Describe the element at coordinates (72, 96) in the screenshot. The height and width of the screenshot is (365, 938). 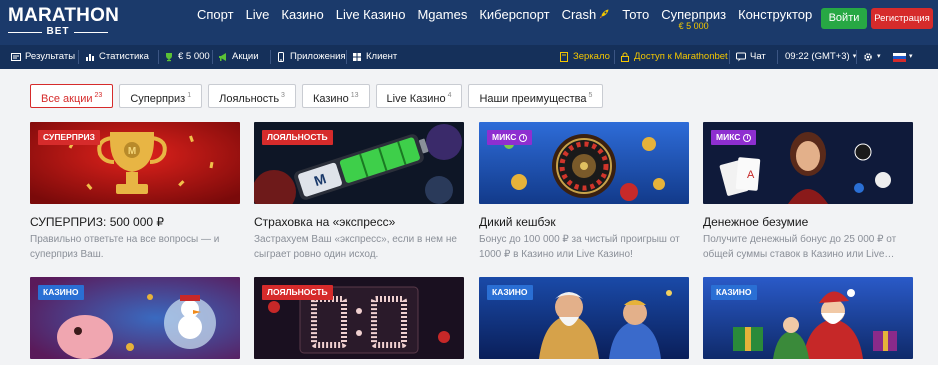
I see `filter-all: Все акции 23` at that location.